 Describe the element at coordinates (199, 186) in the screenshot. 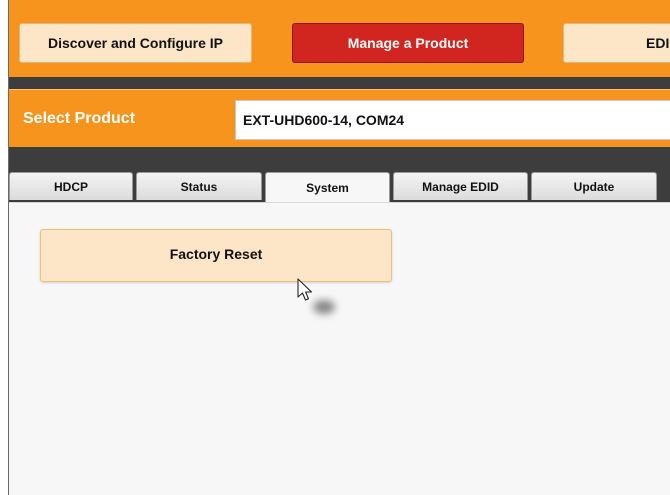

I see `tab-status: Status` at that location.